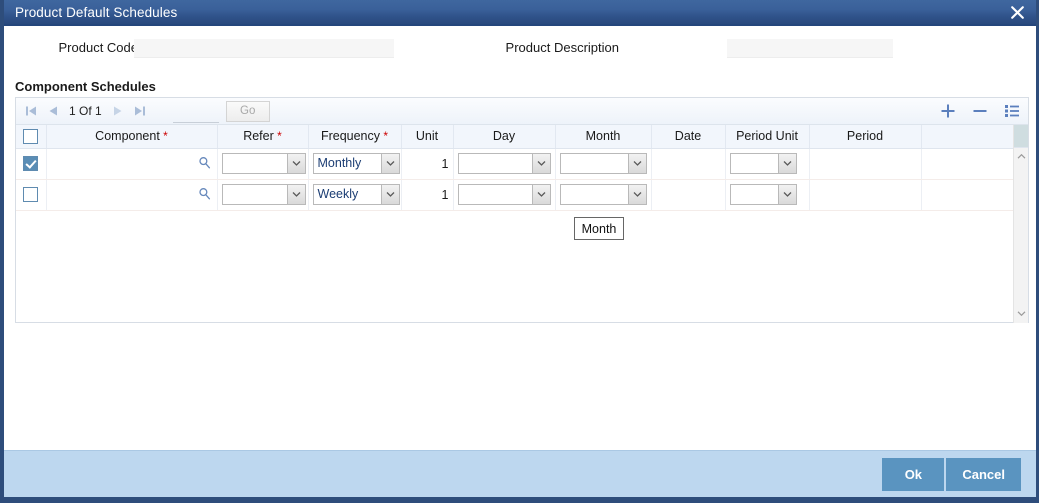 The width and height of the screenshot is (1039, 503). Describe the element at coordinates (127, 136) in the screenshot. I see `column-label: Component` at that location.